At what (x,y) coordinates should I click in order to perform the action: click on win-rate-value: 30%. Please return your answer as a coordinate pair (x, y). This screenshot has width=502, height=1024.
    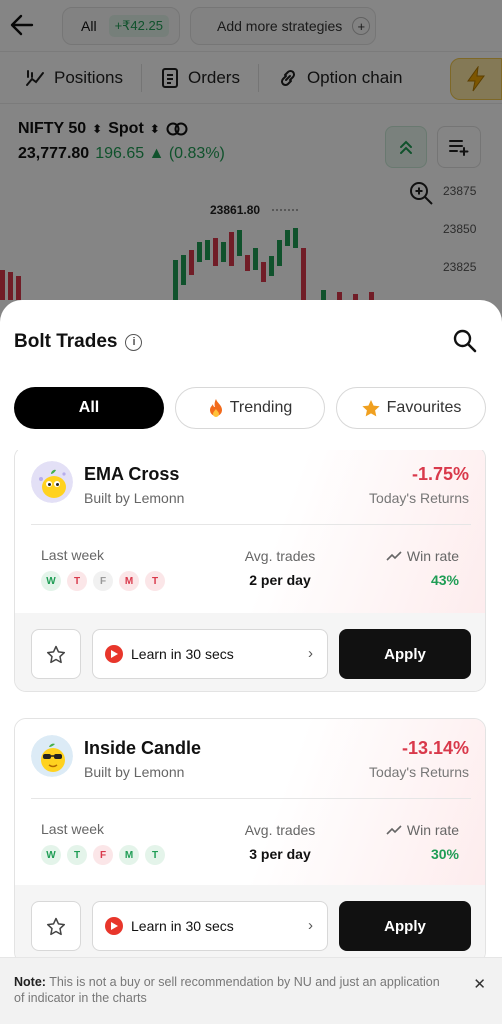
    Looking at the image, I should click on (444, 854).